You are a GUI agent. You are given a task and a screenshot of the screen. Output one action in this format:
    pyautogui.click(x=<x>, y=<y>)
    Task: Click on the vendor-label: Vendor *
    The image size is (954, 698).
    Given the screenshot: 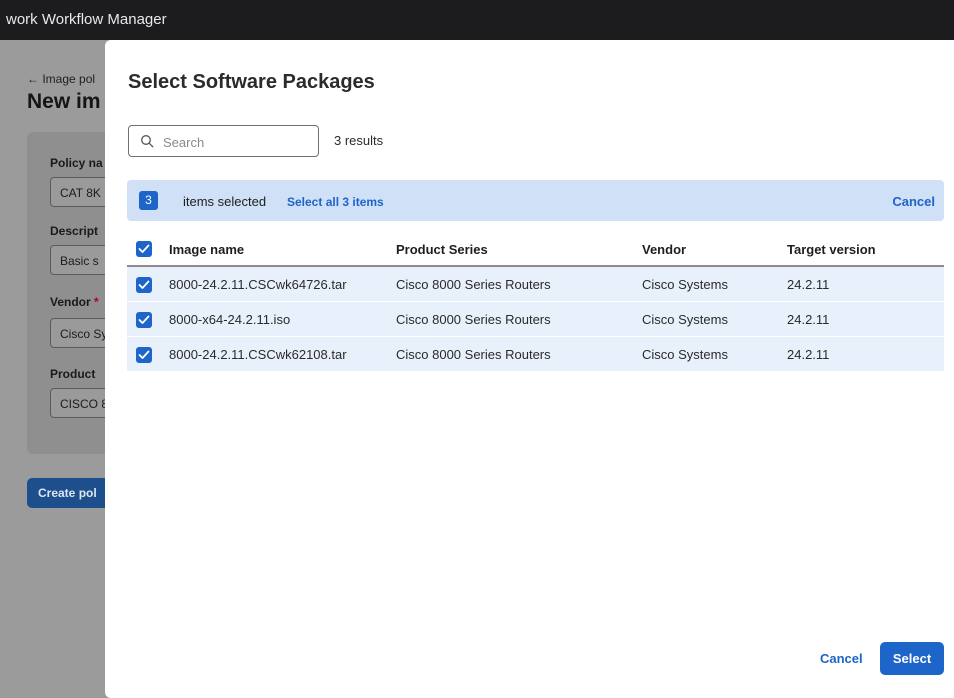 What is the action you would take?
    pyautogui.click(x=74, y=302)
    